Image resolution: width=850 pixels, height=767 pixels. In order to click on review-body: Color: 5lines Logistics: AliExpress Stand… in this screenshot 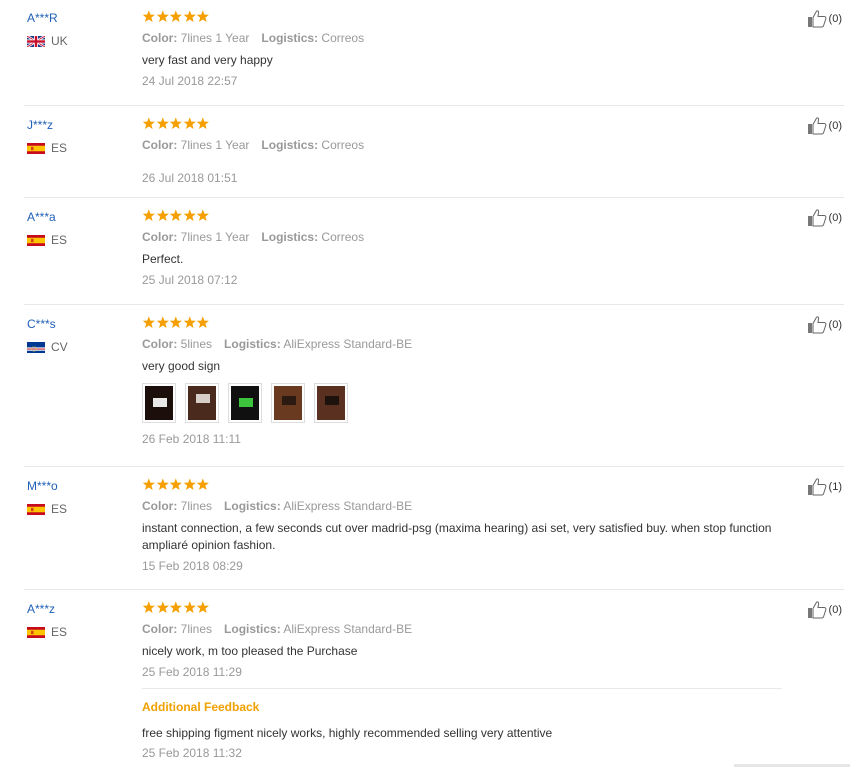, I will do `click(462, 381)`.